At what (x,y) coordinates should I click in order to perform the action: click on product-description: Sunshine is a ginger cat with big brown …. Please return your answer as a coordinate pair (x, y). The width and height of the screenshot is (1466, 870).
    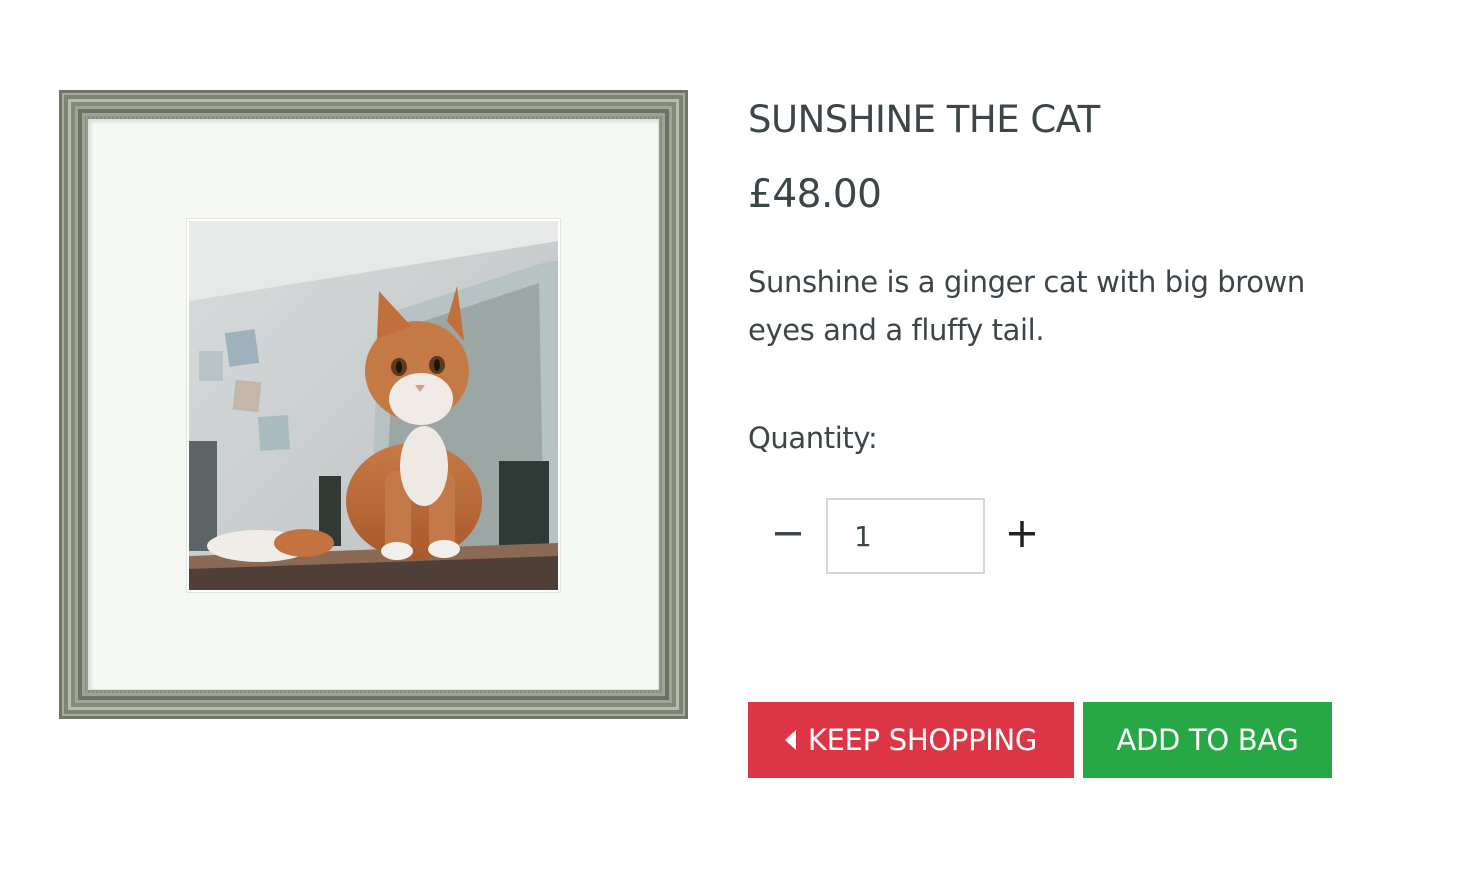
    Looking at the image, I should click on (1026, 306).